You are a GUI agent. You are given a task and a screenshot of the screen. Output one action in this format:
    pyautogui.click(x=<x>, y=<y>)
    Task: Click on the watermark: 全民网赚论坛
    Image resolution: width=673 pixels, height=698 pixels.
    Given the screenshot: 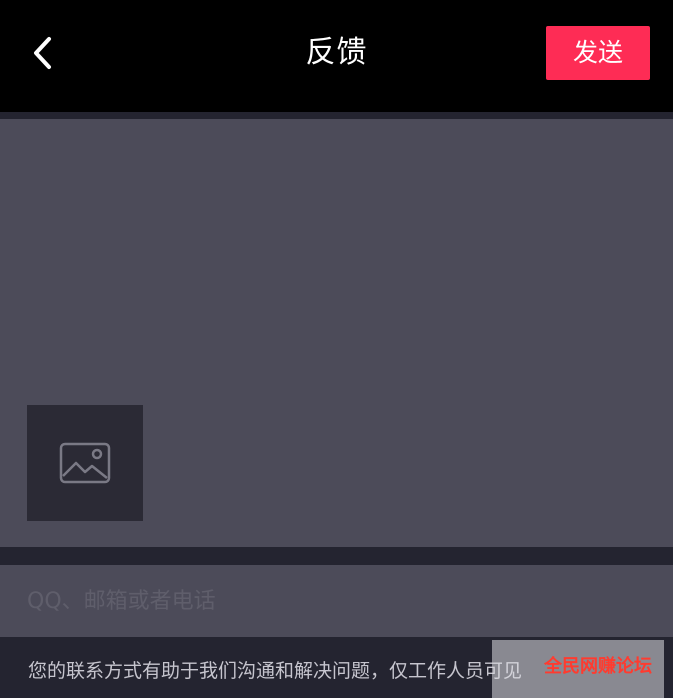 What is the action you would take?
    pyautogui.click(x=578, y=669)
    